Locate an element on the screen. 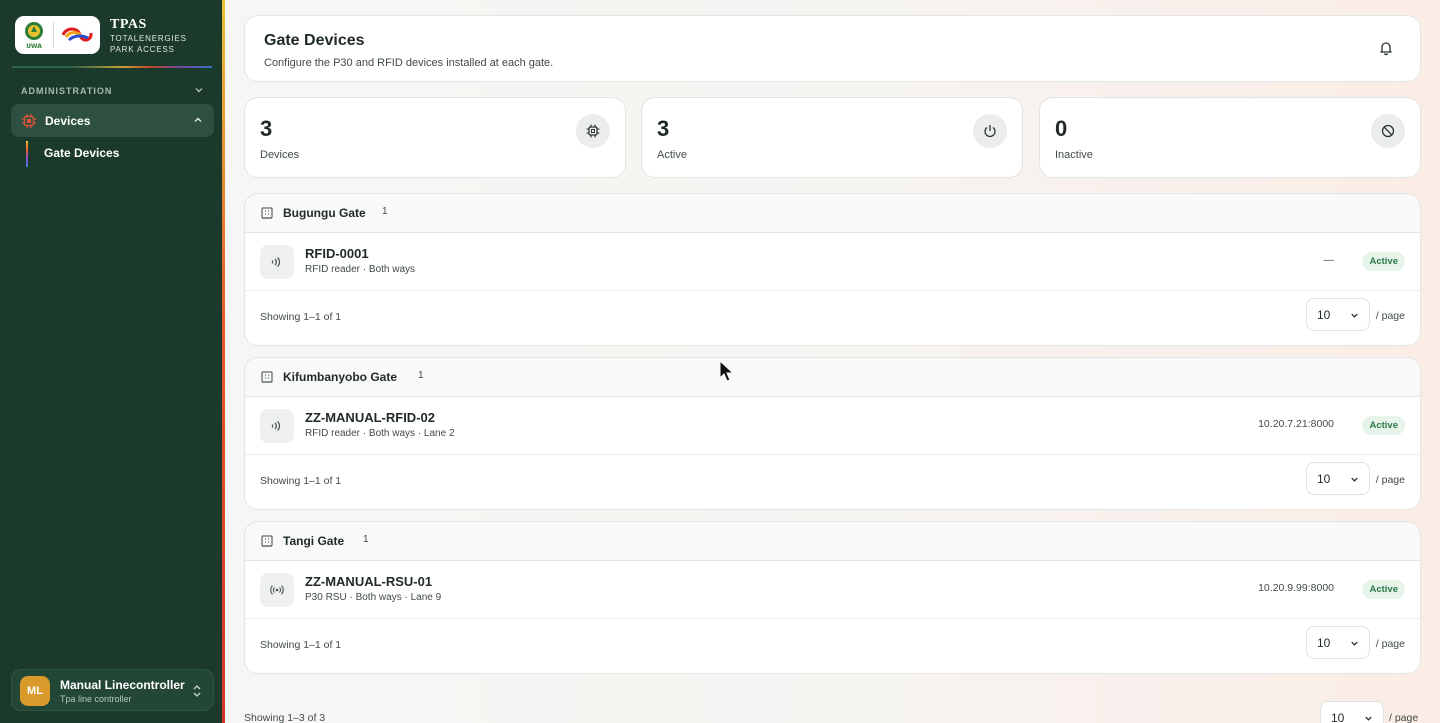 The height and width of the screenshot is (723, 1440). sidebar-accent-border is located at coordinates (223, 361).